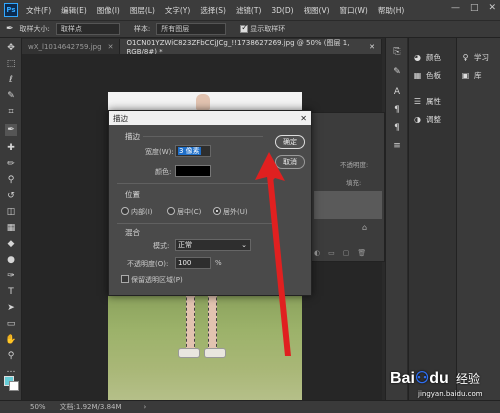 The height and width of the screenshot is (413, 500). What do you see at coordinates (354, 183) in the screenshot?
I see `layers-fill-label: 填充:` at bounding box center [354, 183].